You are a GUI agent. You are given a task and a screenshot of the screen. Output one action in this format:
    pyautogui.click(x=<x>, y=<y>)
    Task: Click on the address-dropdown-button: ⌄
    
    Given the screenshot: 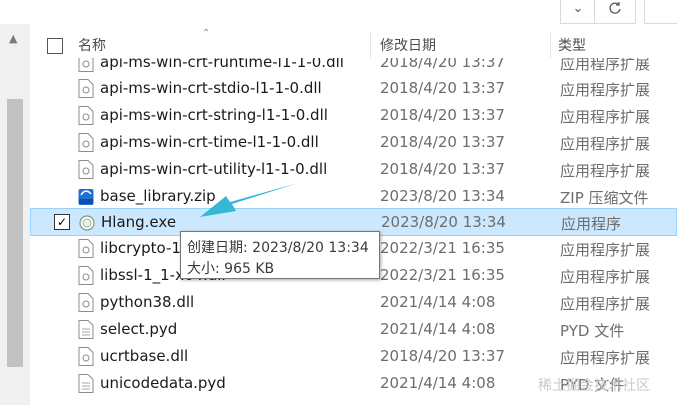 What is the action you would take?
    pyautogui.click(x=577, y=12)
    